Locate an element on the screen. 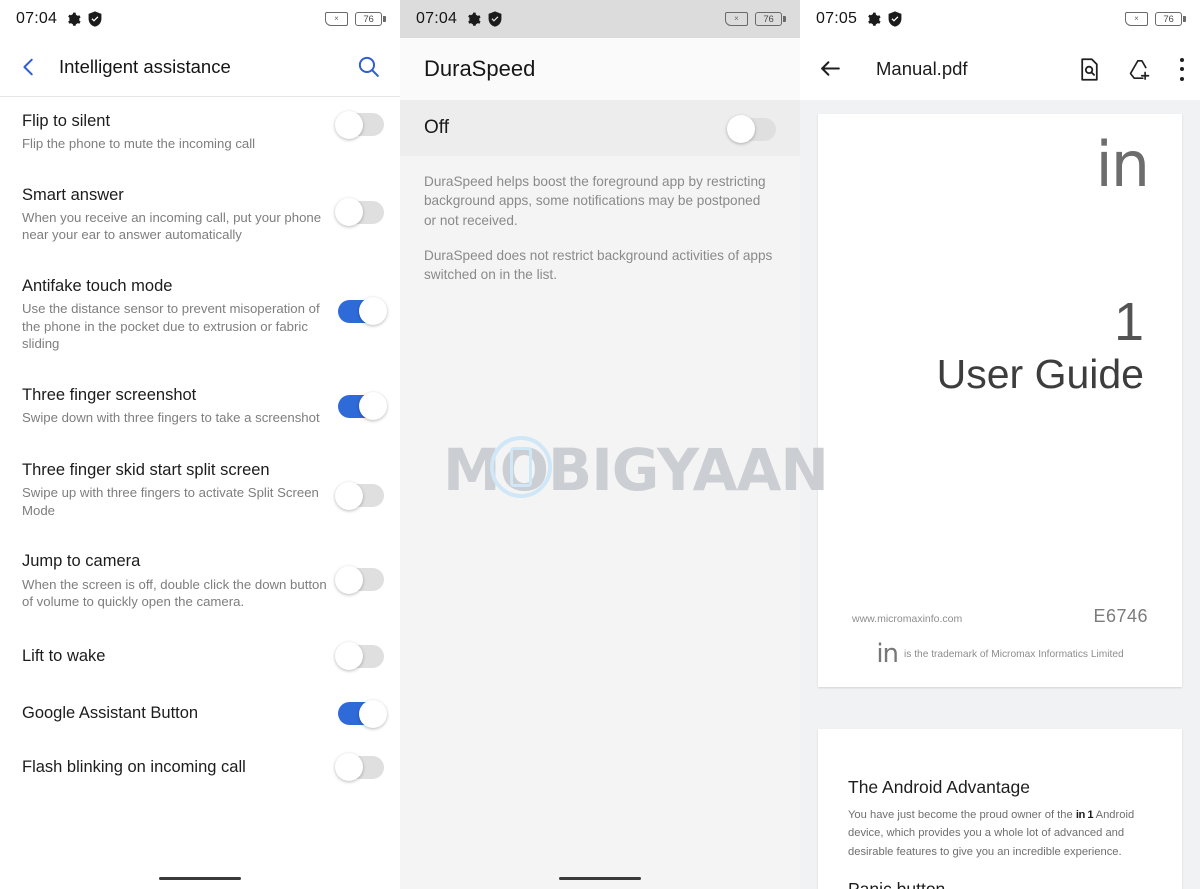 Image resolution: width=1200 pixels, height=889 pixels. setting-texts: Flash blinking on incoming call is located at coordinates (180, 767).